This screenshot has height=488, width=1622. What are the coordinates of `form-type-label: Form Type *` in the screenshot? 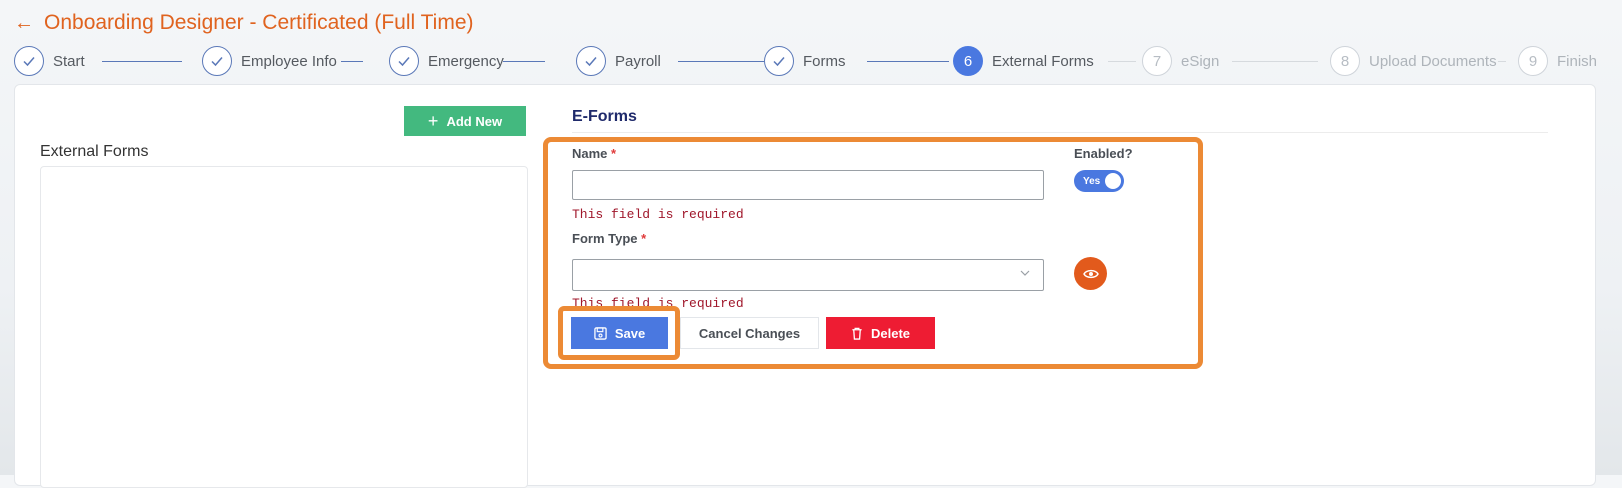 It's located at (609, 238).